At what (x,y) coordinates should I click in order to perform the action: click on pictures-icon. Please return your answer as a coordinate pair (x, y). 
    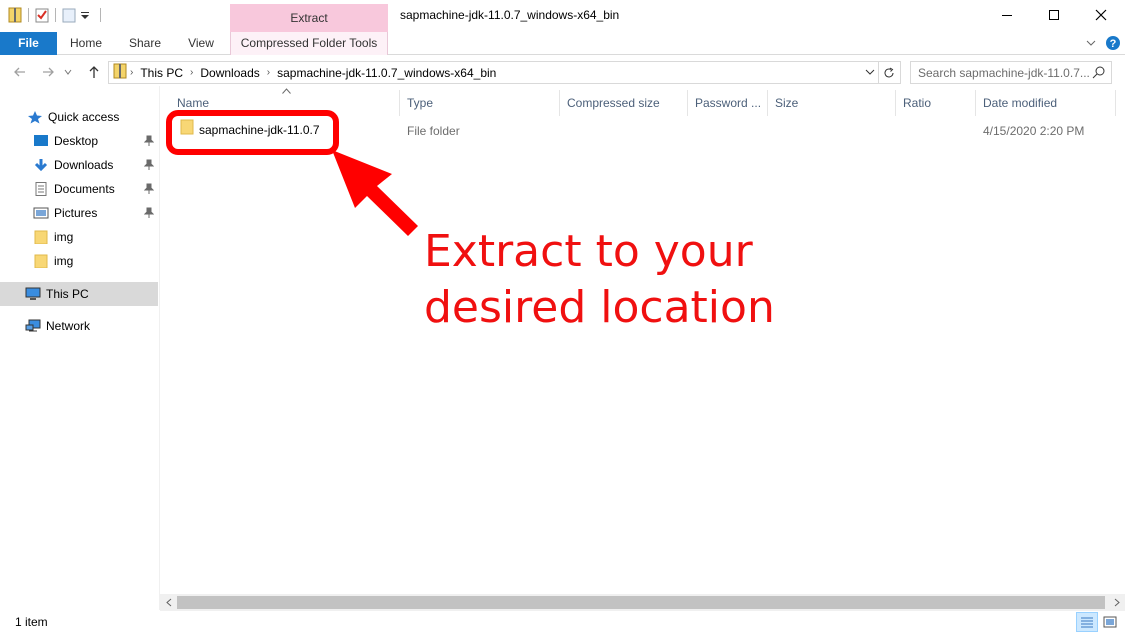
    Looking at the image, I should click on (41, 213).